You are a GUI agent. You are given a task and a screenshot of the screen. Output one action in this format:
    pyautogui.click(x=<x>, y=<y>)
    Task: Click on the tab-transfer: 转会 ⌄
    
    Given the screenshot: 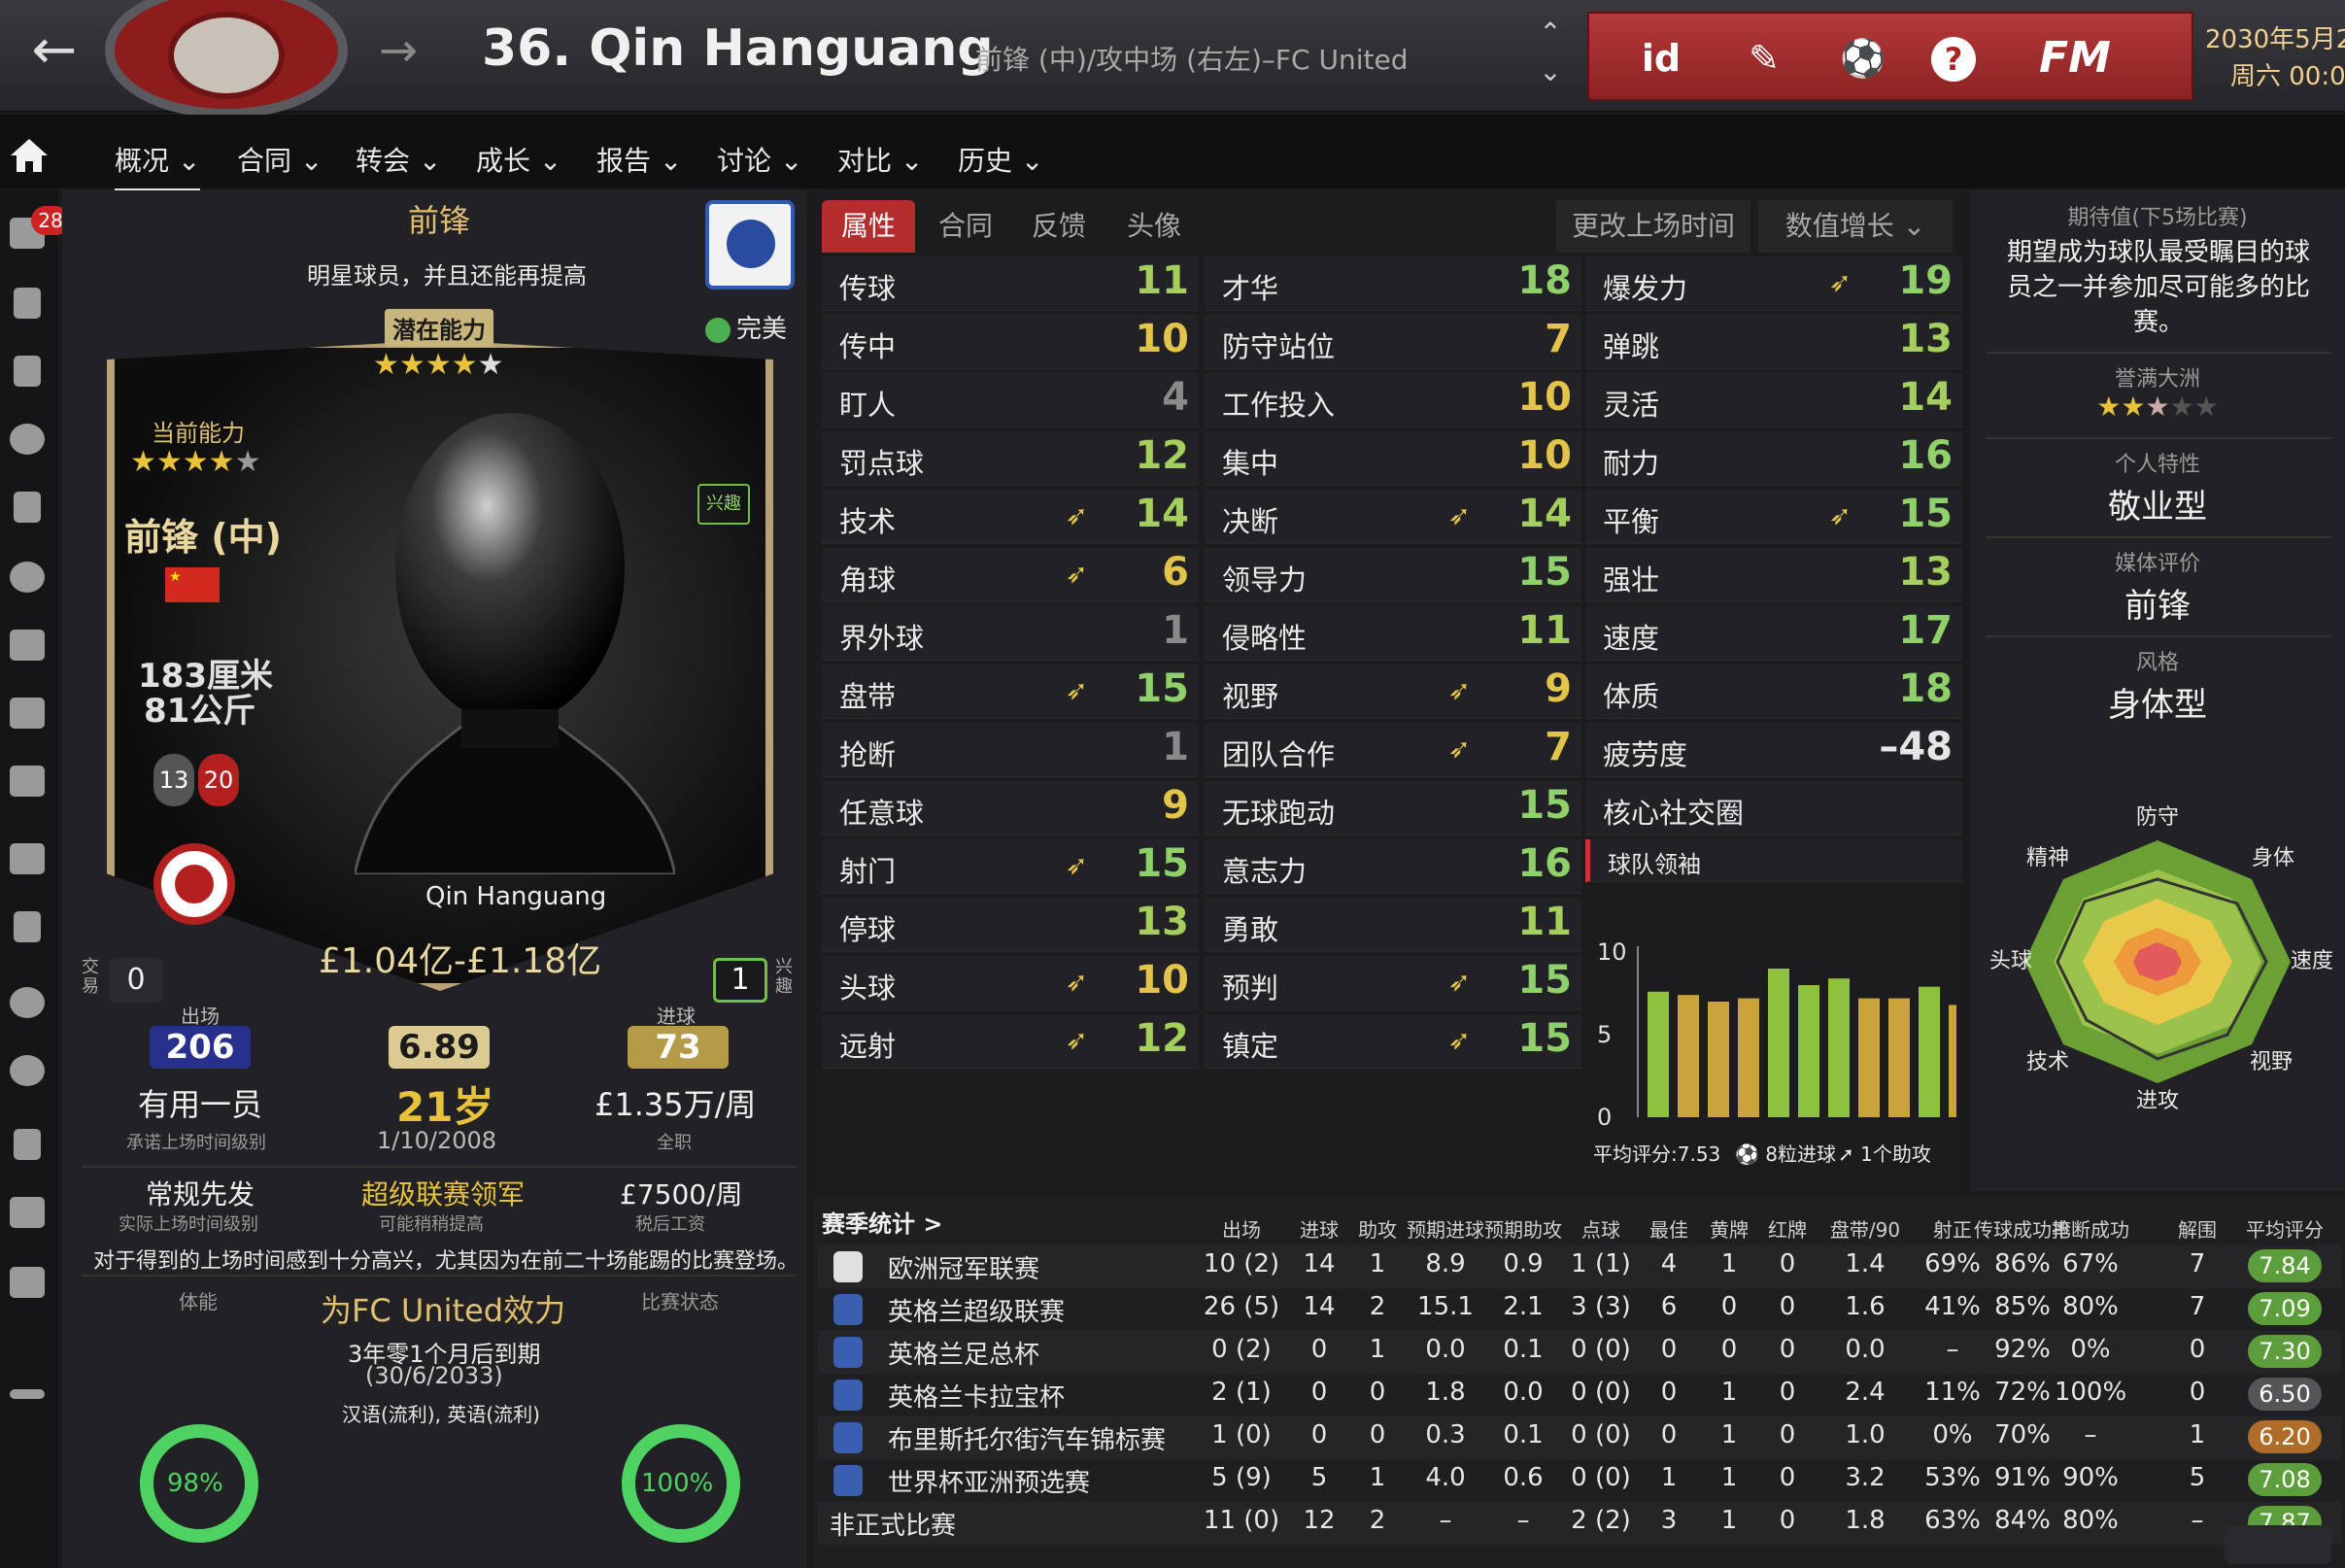 What is the action you would take?
    pyautogui.click(x=399, y=159)
    